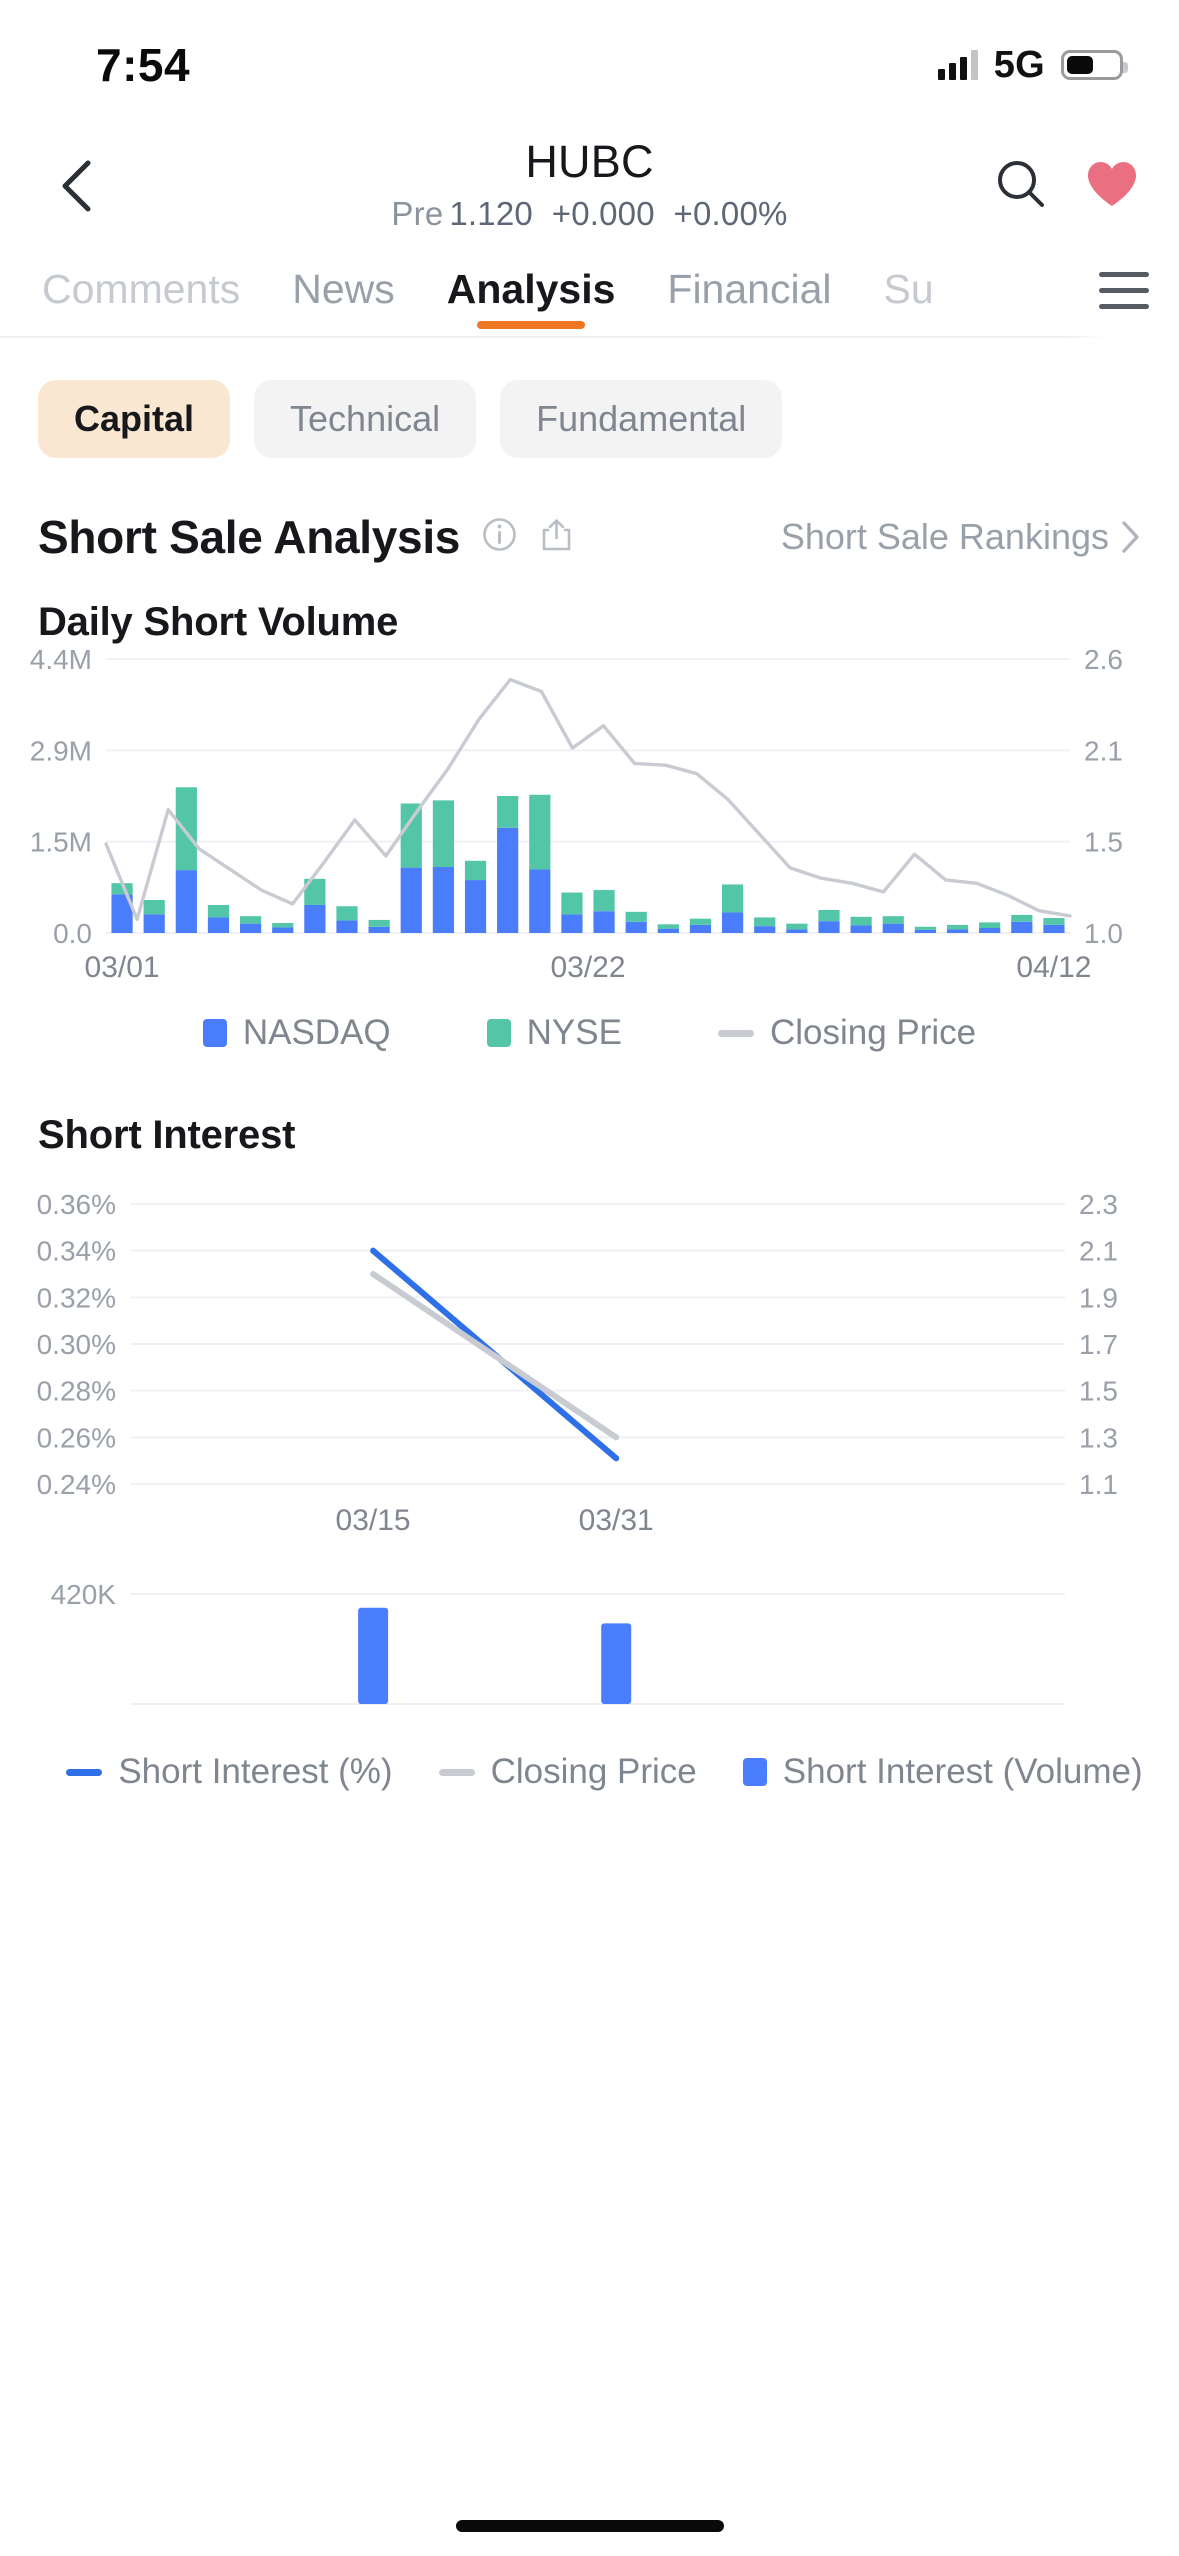 This screenshot has width=1179, height=2556. What do you see at coordinates (76, 1251) in the screenshot?
I see `svg-text: 0.34%` at bounding box center [76, 1251].